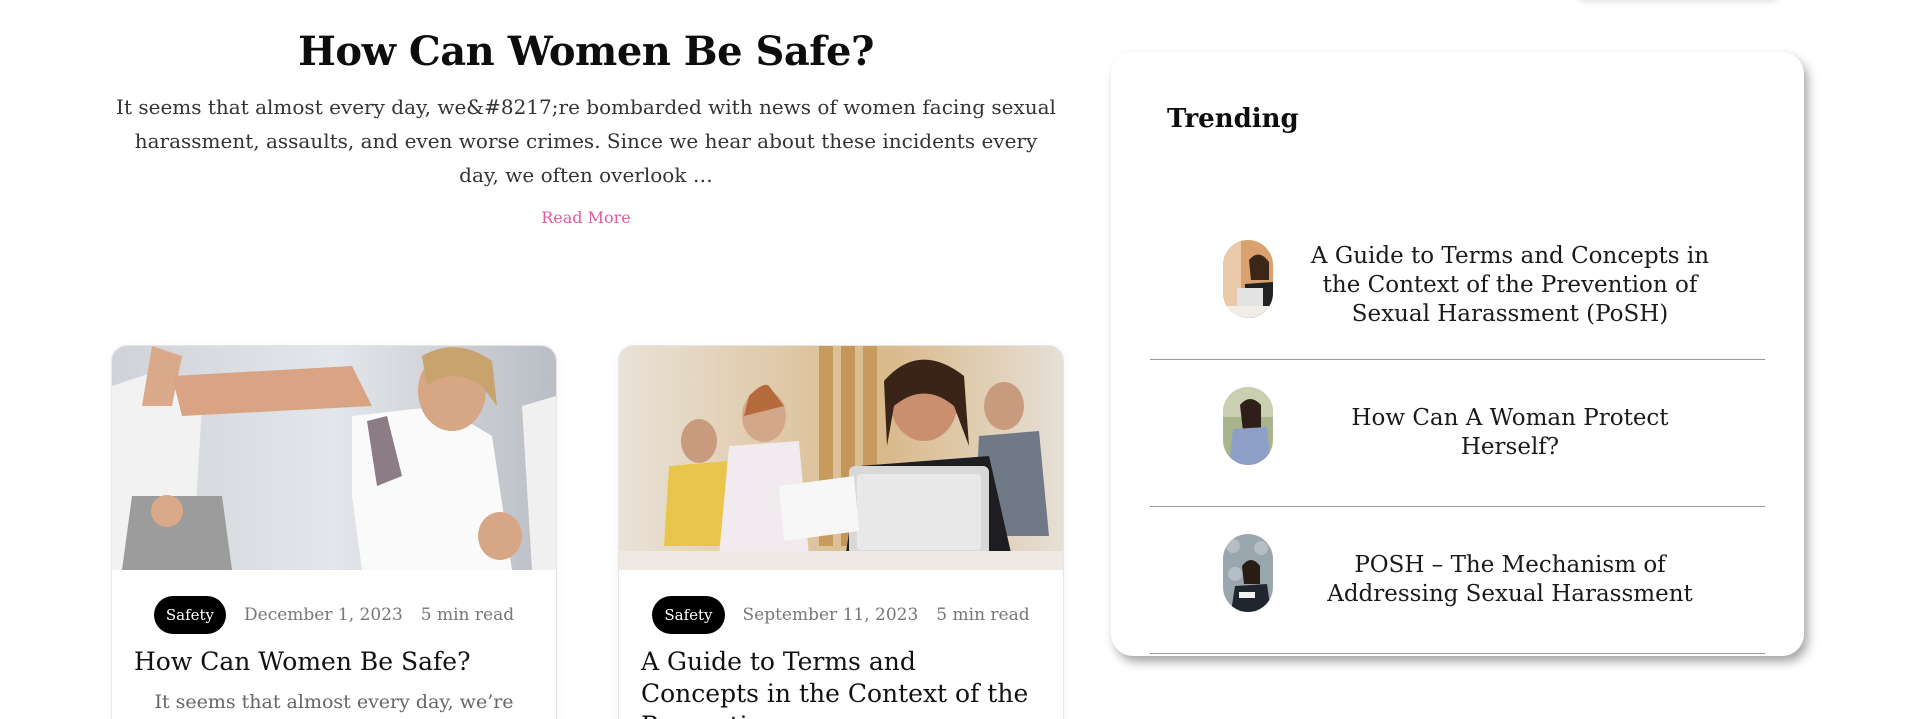  Describe the element at coordinates (334, 662) in the screenshot. I see `post-card-title: How Can Women Be Safe?` at that location.